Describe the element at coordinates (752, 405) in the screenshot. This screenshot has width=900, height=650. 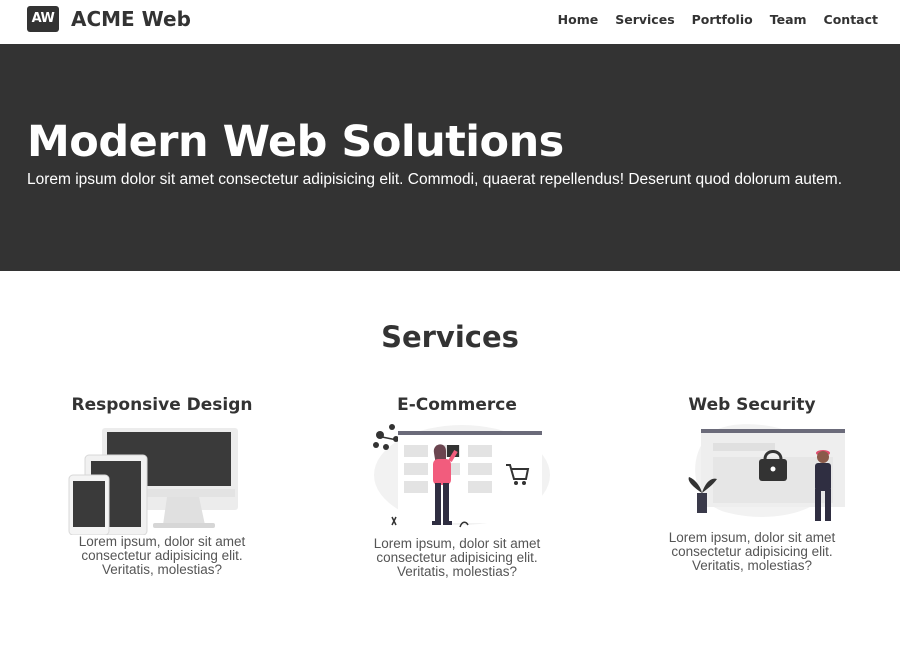
I see `service-title: Web Security` at that location.